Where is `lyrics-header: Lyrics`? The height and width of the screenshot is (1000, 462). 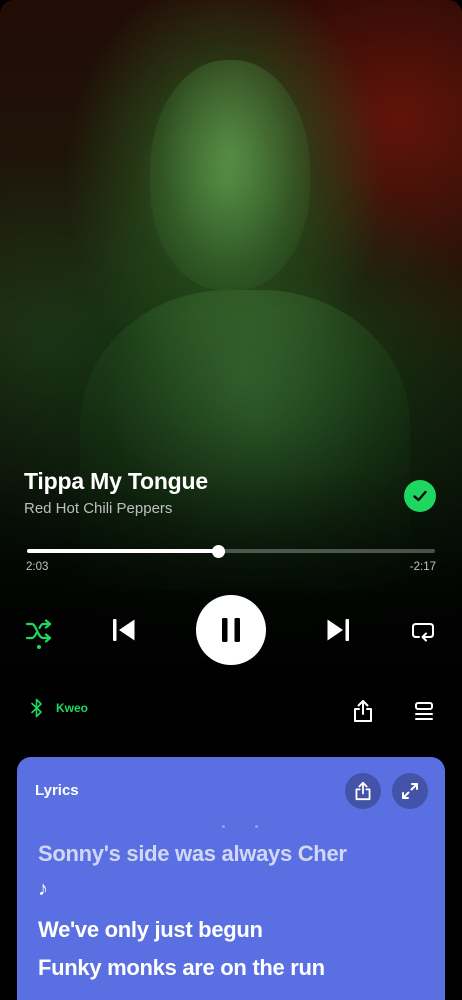
lyrics-header: Lyrics is located at coordinates (57, 790).